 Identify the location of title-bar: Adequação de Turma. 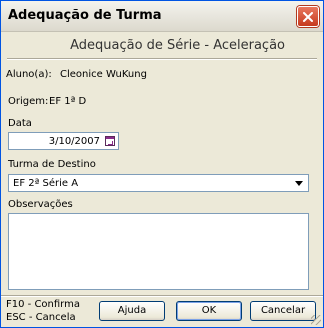
(162, 16).